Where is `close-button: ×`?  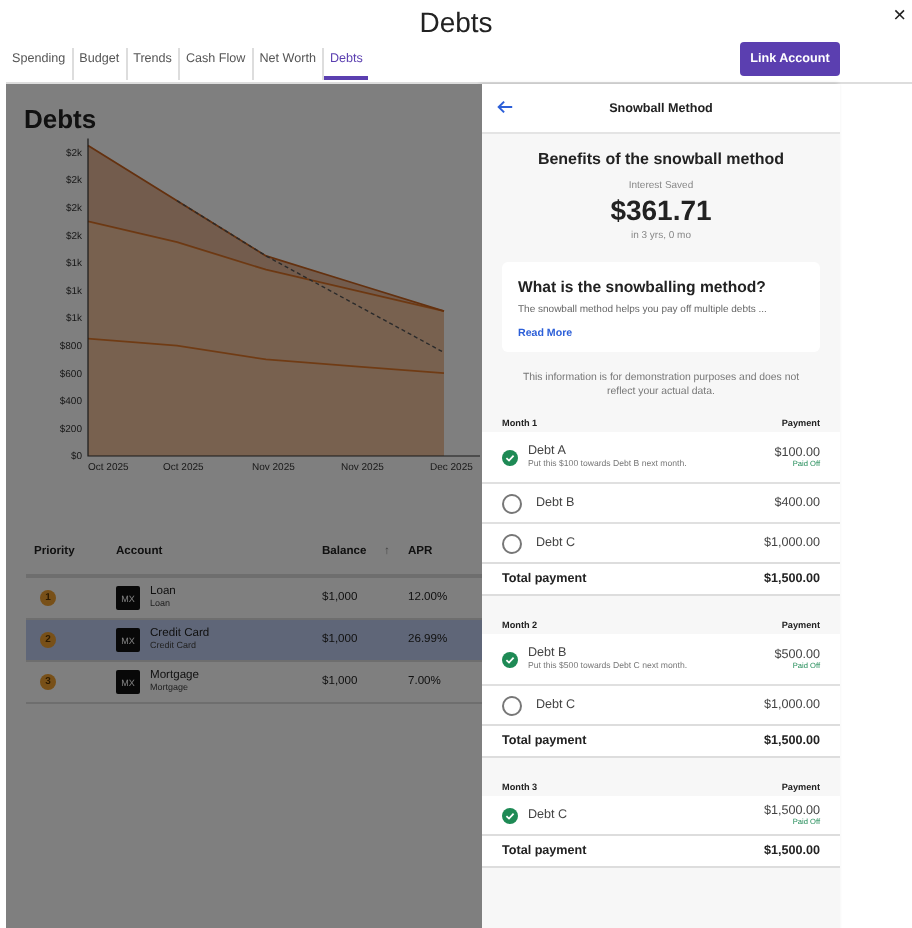
close-button: × is located at coordinates (899, 16).